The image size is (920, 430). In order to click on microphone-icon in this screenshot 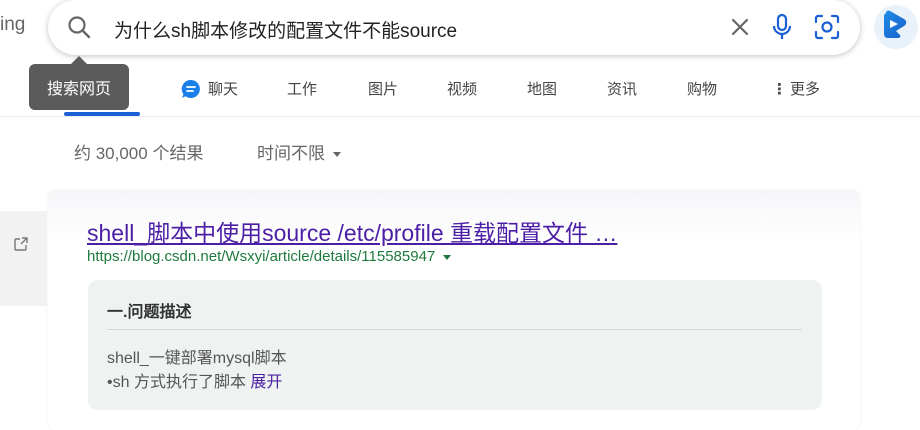, I will do `click(782, 27)`.